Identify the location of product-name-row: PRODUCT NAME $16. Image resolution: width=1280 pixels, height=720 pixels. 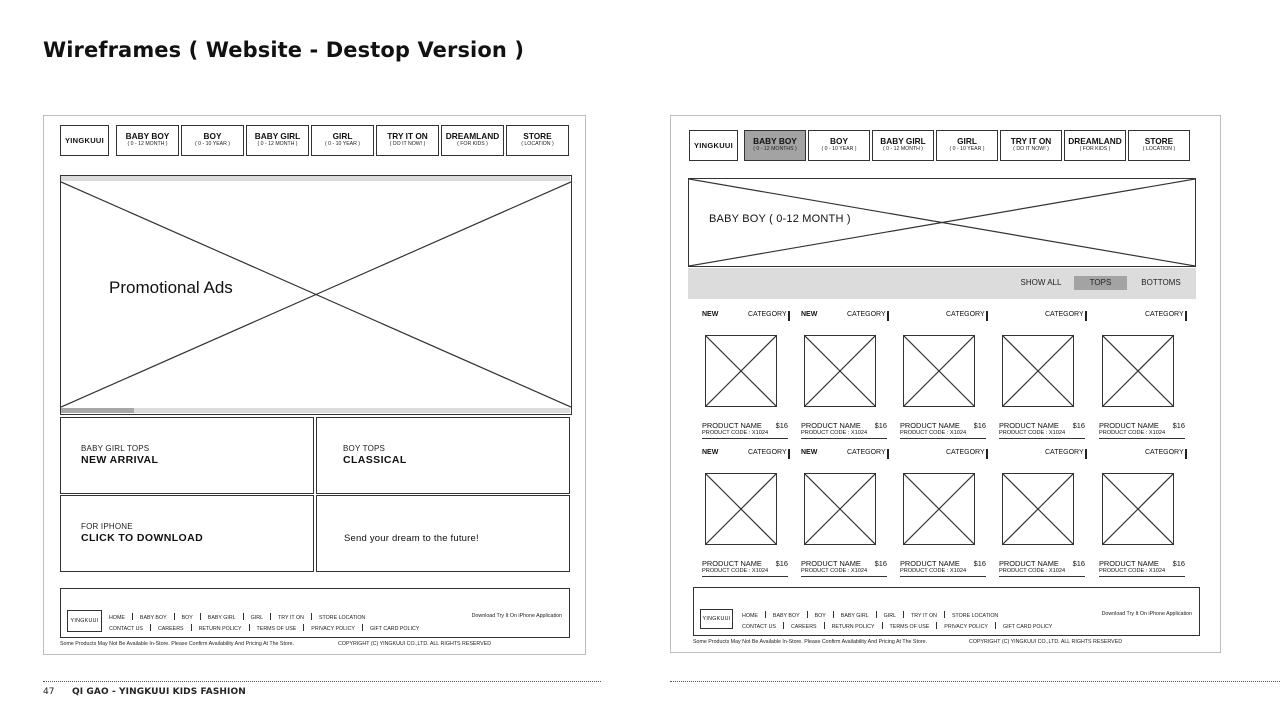
(943, 425).